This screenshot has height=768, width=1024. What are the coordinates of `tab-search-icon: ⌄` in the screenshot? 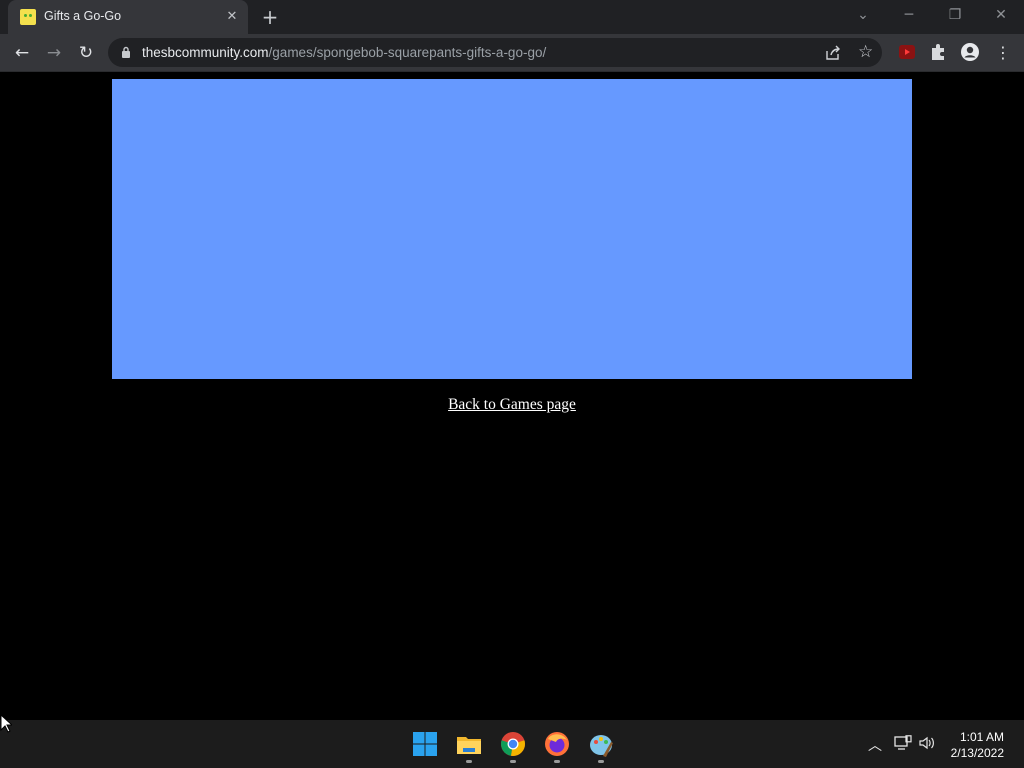 It's located at (863, 15).